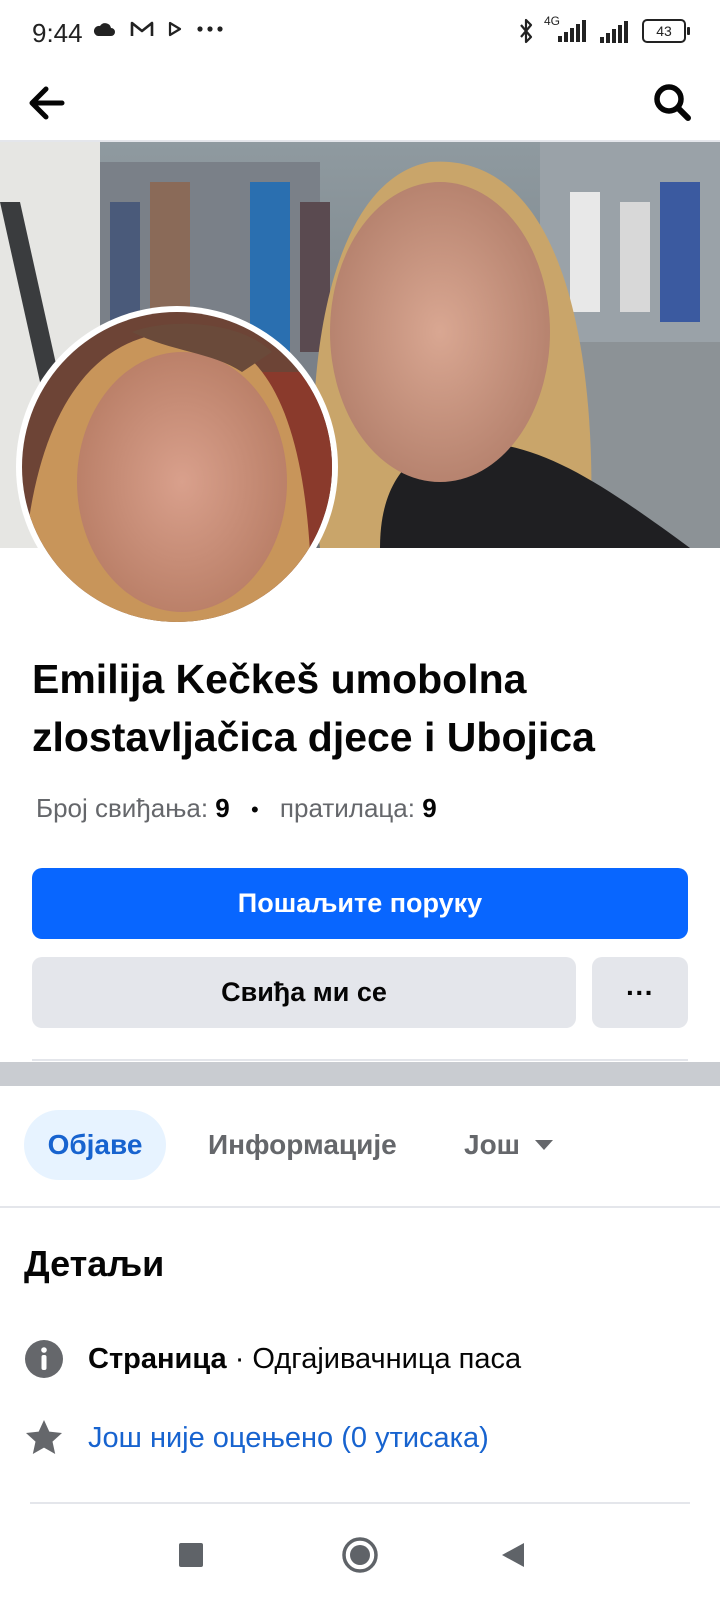 Image resolution: width=720 pixels, height=1600 pixels. Describe the element at coordinates (95, 1145) in the screenshot. I see `tab-posts: Објаве` at that location.